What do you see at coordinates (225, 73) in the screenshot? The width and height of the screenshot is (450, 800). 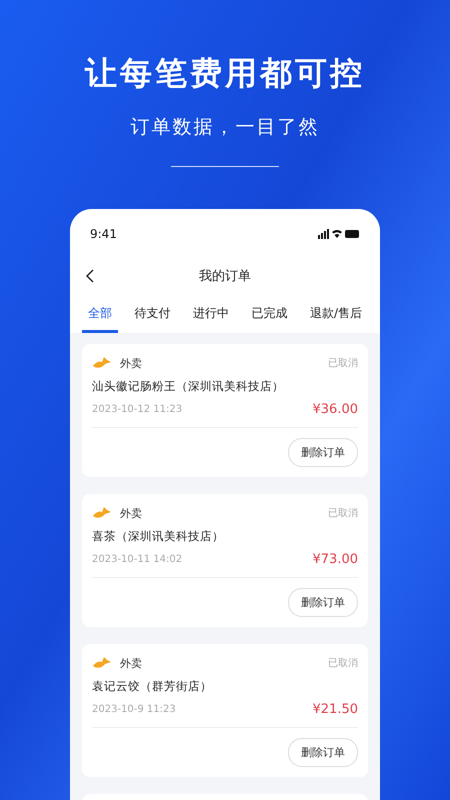 I see `headline: 让每笔费用都可控` at bounding box center [225, 73].